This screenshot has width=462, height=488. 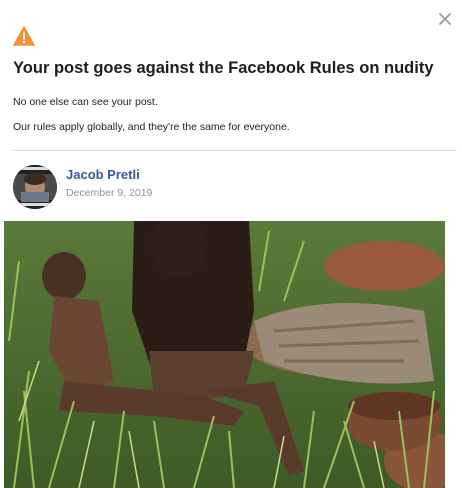 I want to click on close-icon, so click(x=445, y=19).